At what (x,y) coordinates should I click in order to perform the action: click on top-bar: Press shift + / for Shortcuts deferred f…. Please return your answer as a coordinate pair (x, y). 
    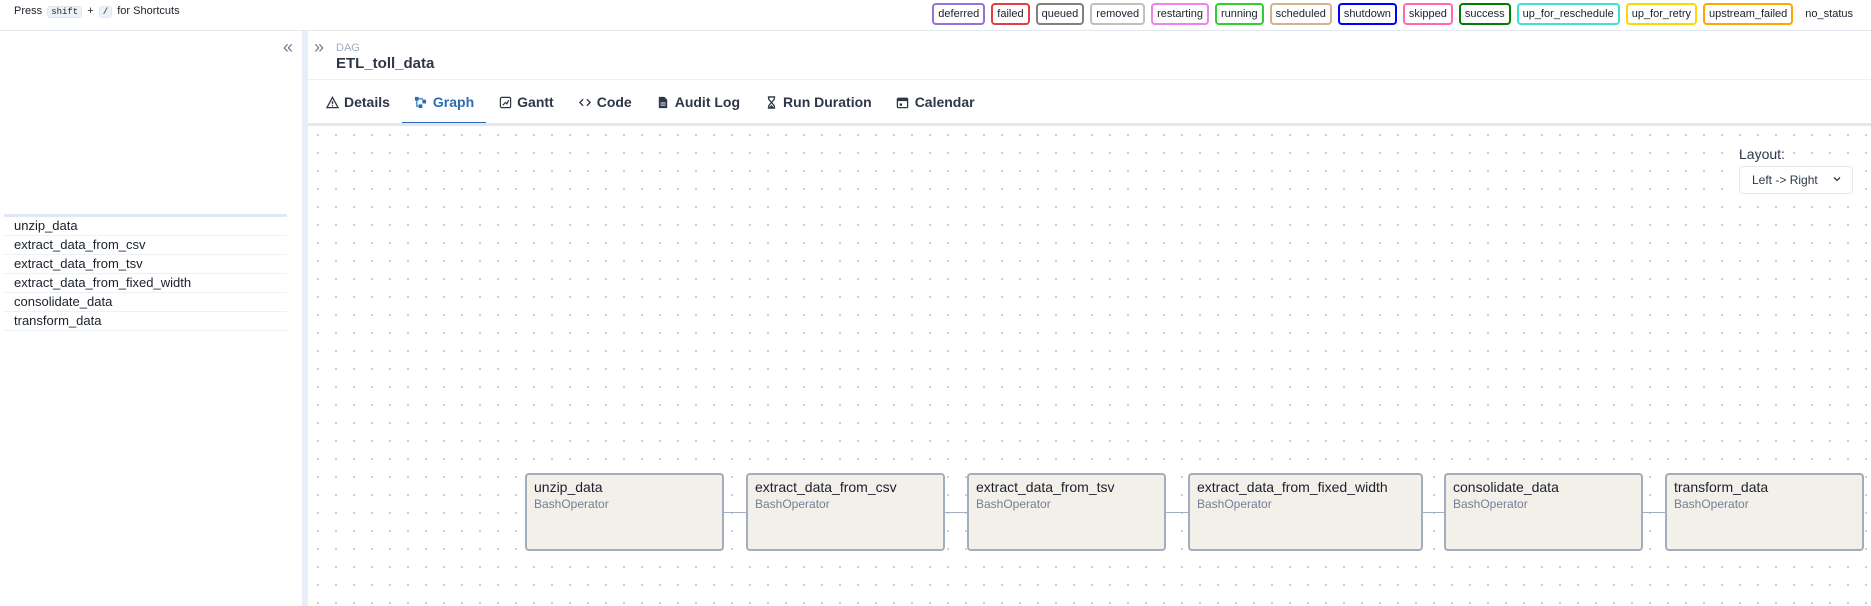
    Looking at the image, I should click on (935, 15).